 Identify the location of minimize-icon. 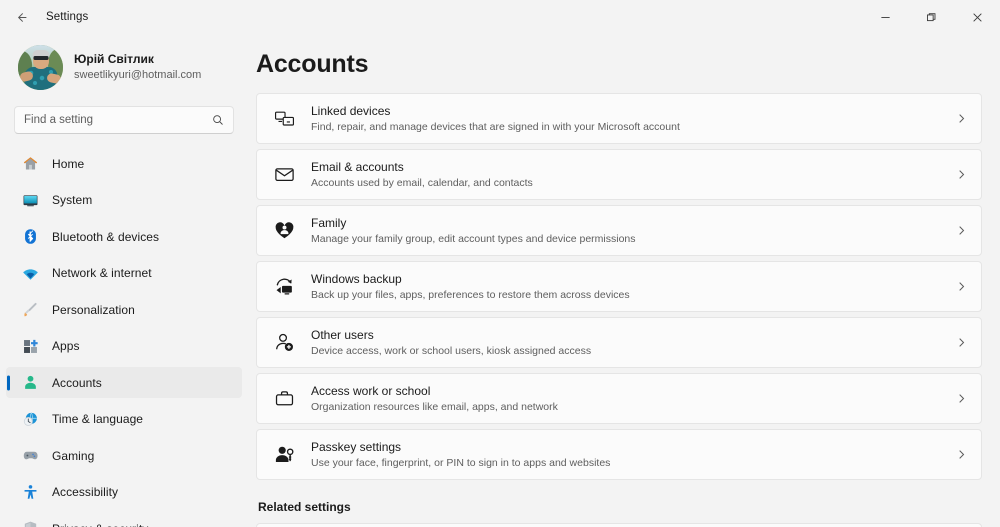
(885, 17).